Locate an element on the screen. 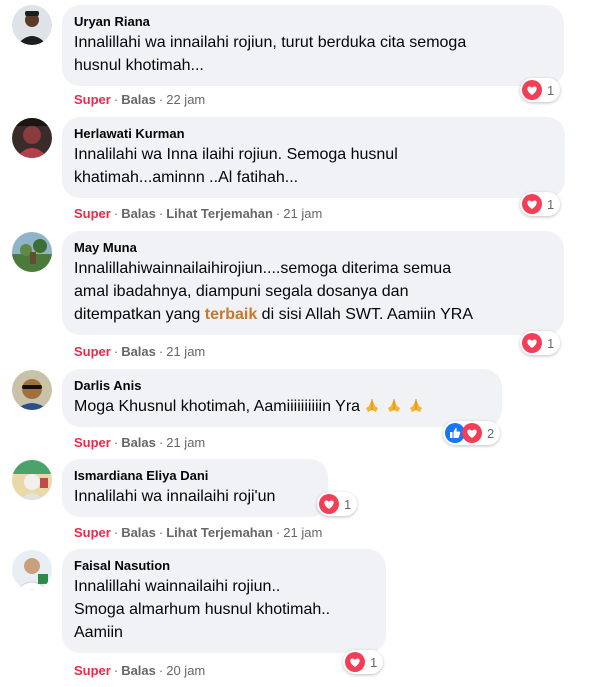 The width and height of the screenshot is (605, 687). reaction-count: 2 is located at coordinates (491, 433).